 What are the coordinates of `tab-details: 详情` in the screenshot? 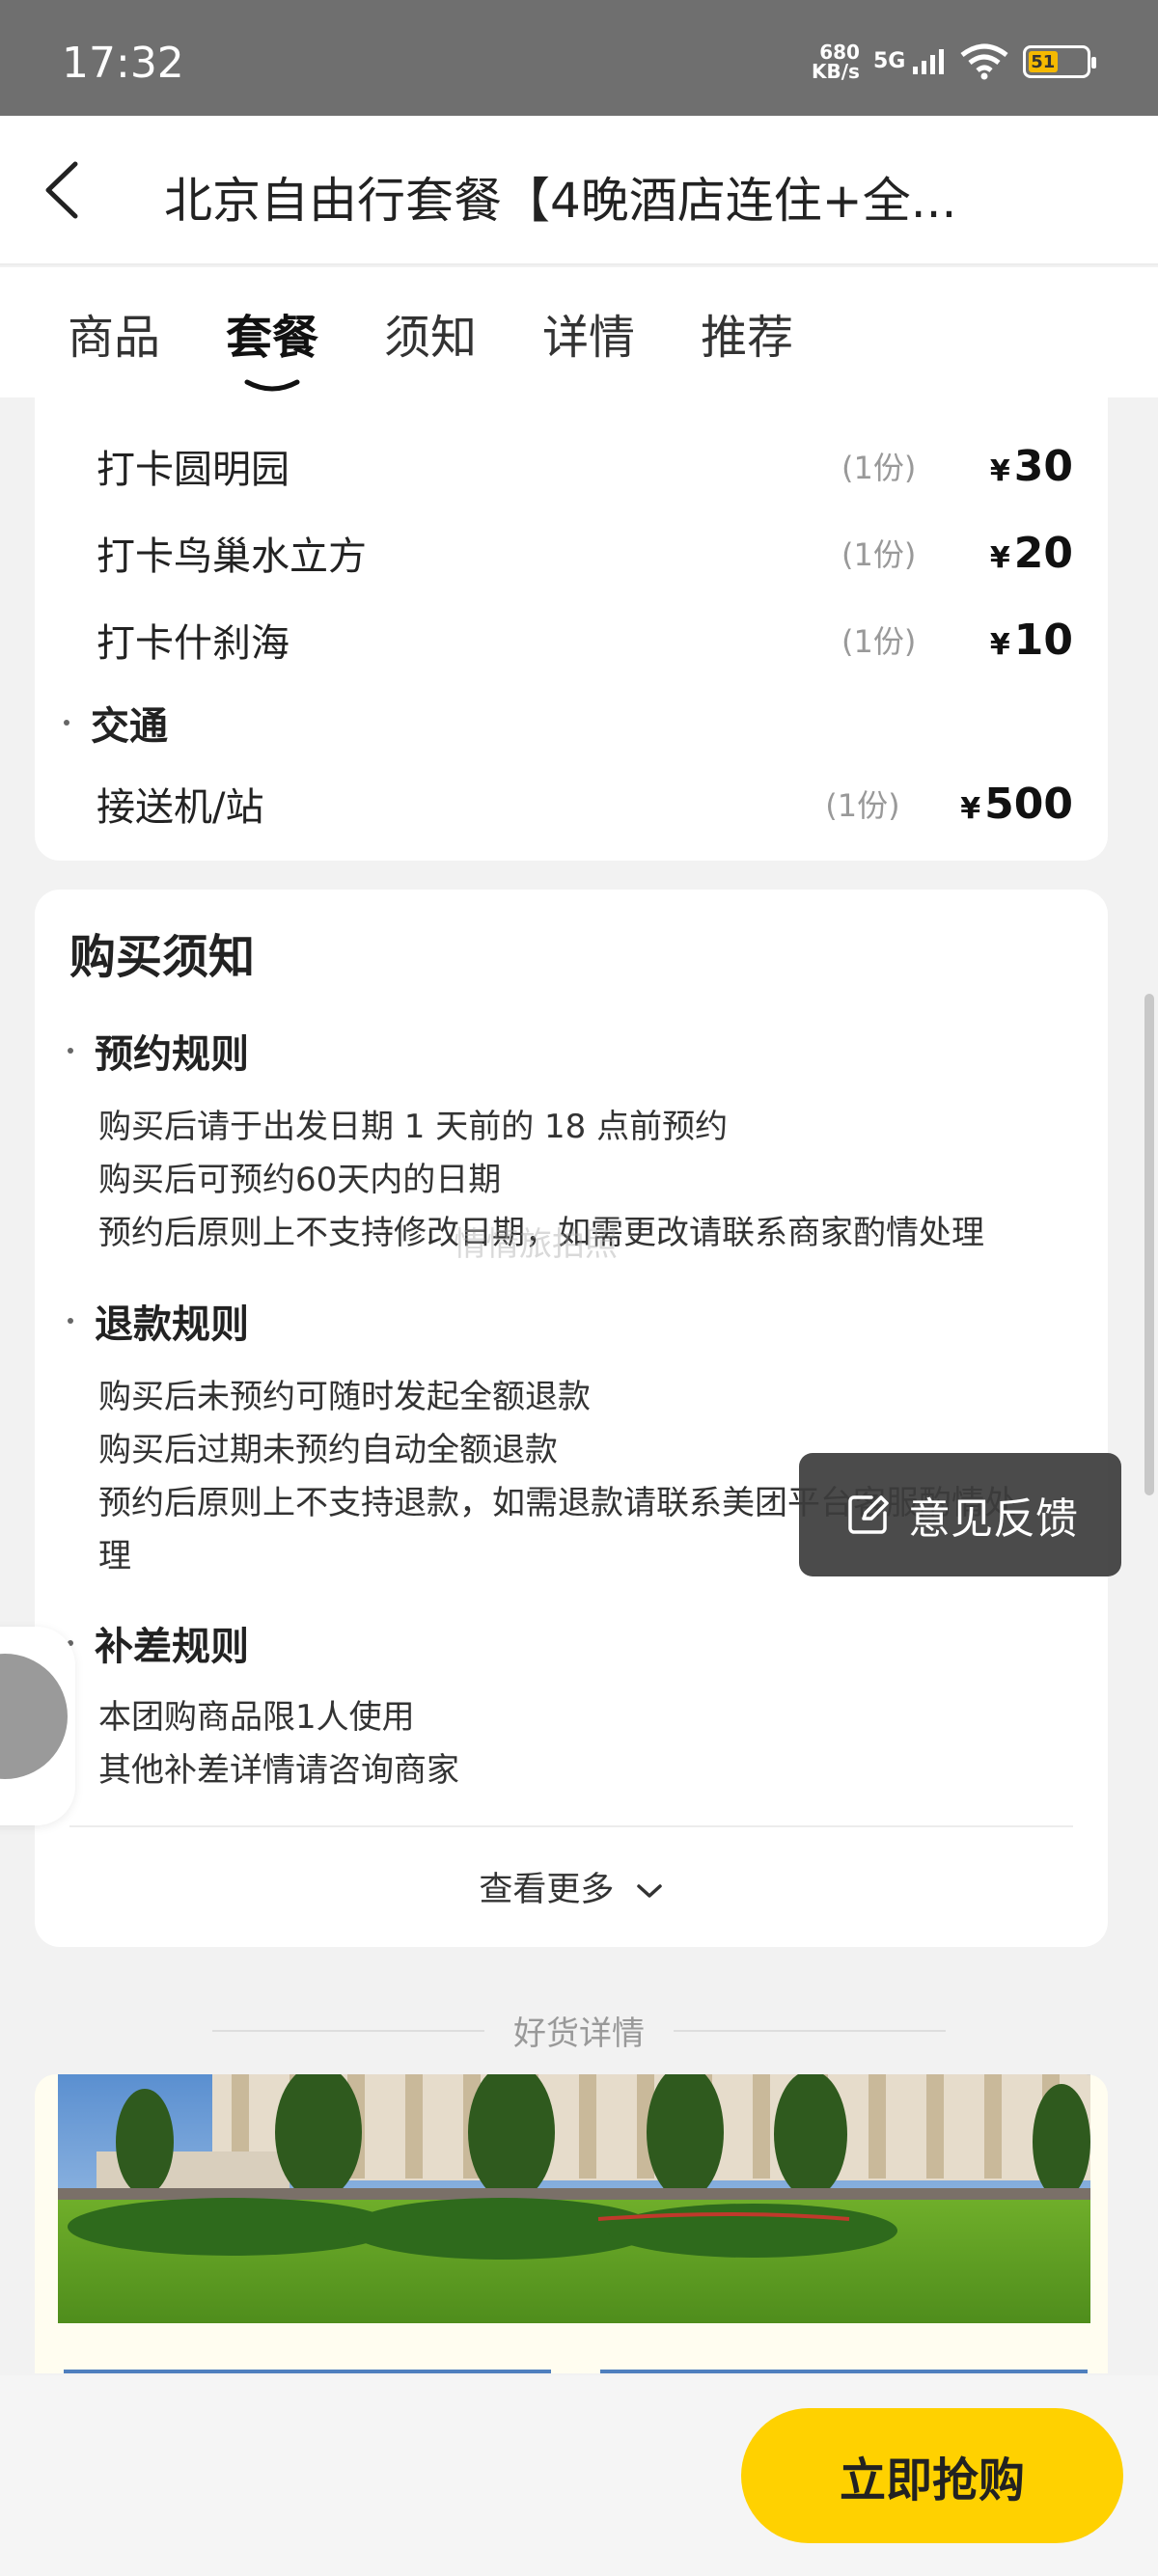 It's located at (588, 333).